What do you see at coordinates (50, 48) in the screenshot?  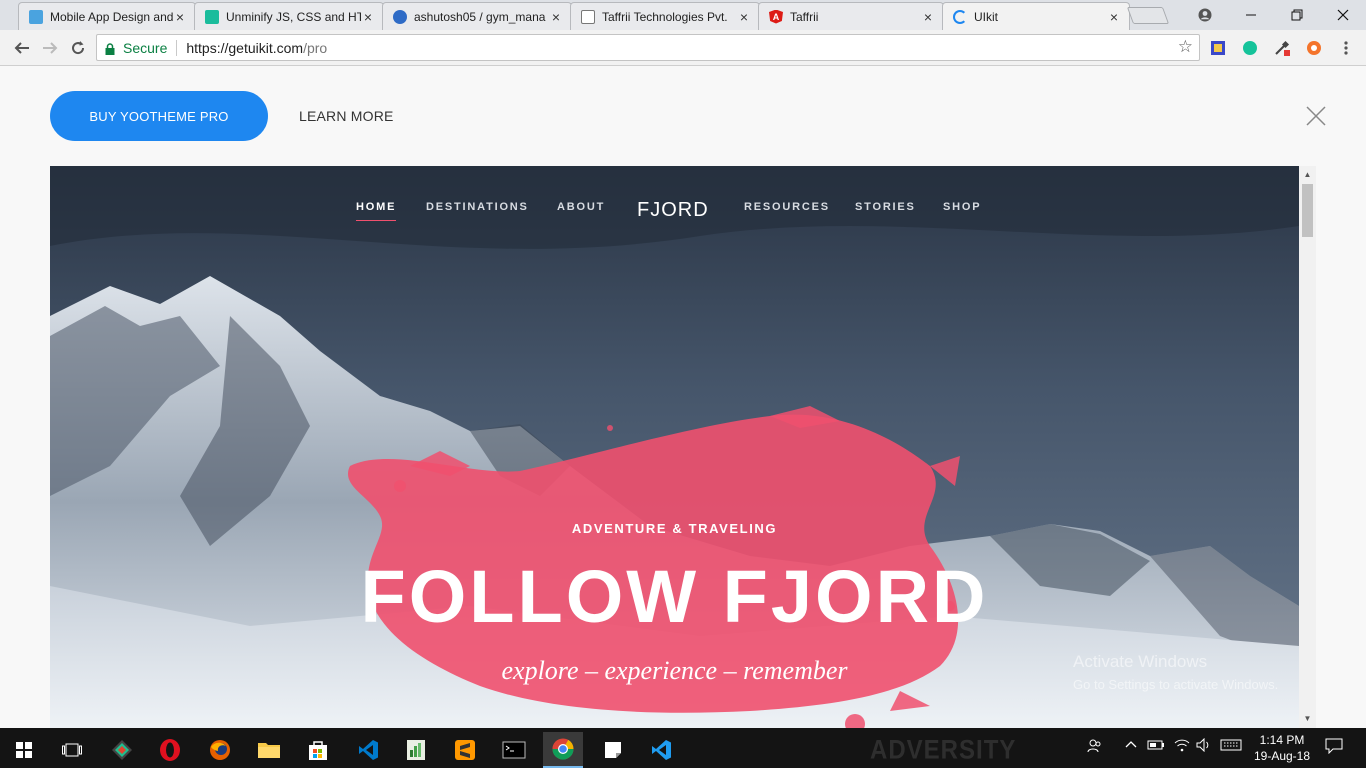 I see `forward-arrow-icon` at bounding box center [50, 48].